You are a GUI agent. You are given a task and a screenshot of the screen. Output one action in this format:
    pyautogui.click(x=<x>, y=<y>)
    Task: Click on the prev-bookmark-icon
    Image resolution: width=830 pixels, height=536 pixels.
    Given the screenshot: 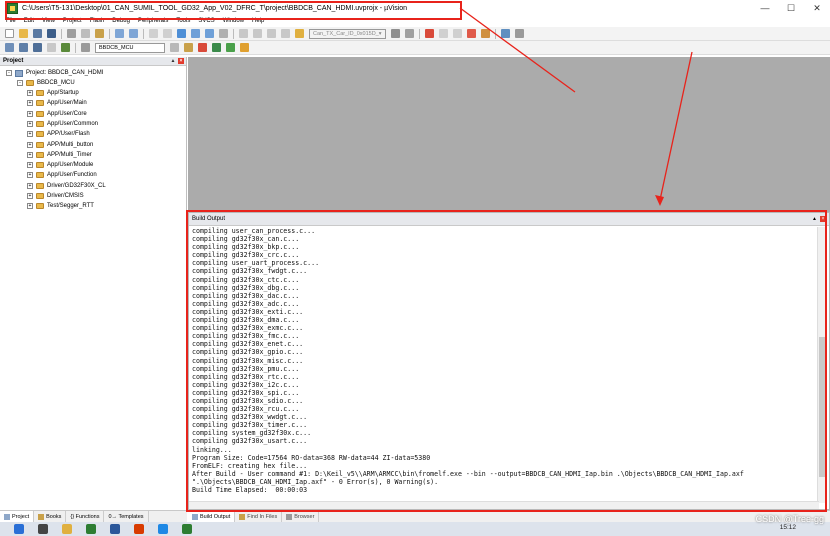 What is the action you would take?
    pyautogui.click(x=195, y=33)
    